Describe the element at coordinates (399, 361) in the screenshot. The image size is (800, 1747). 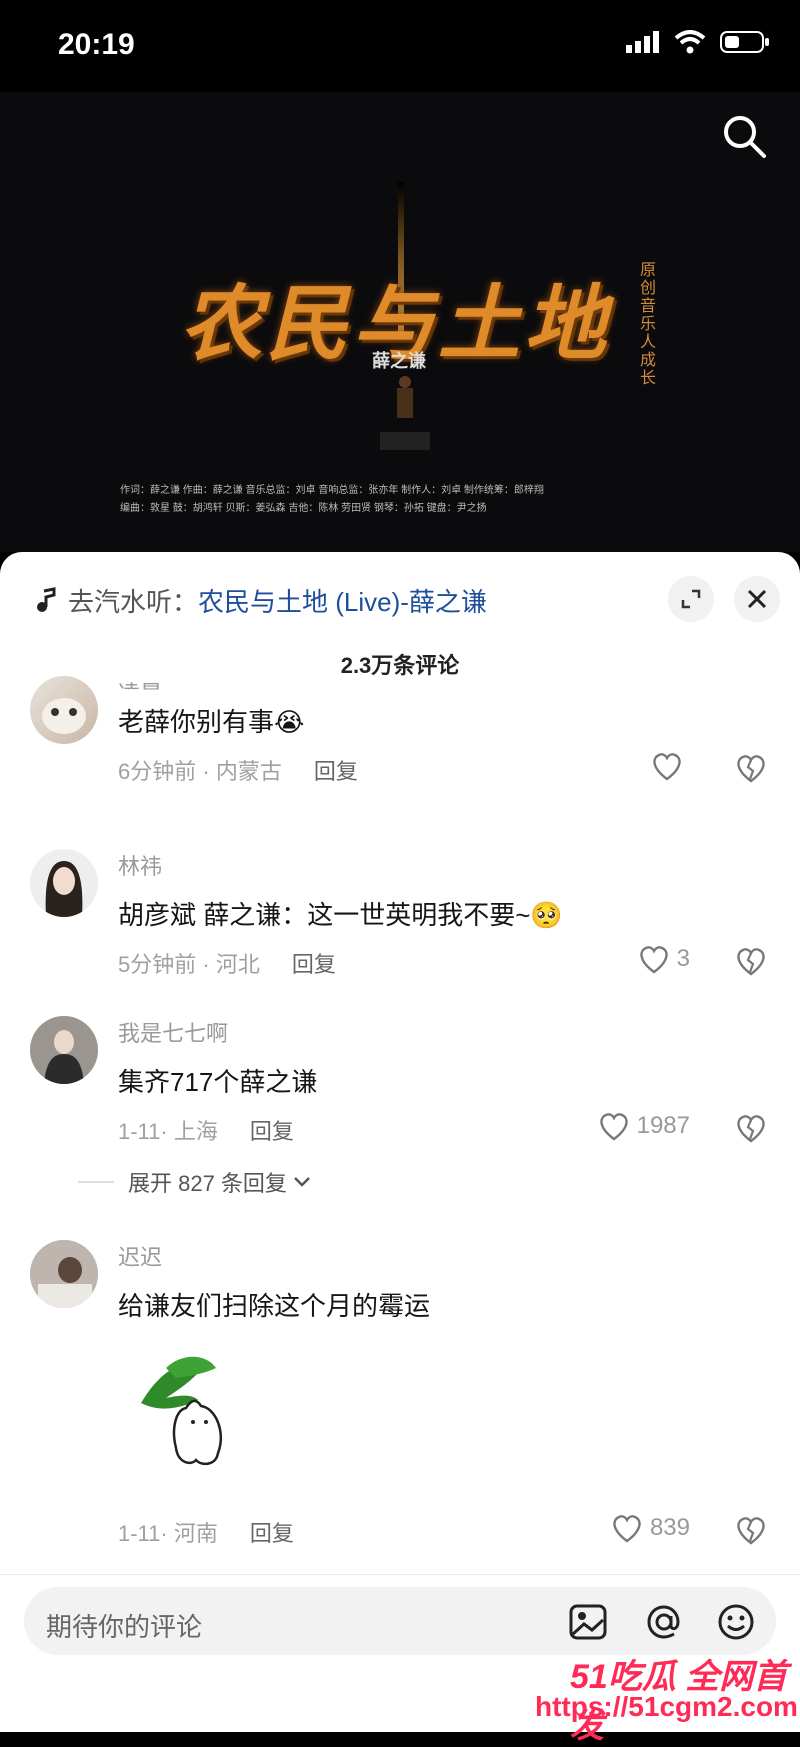
I see `poster-singer: 薛之谦` at that location.